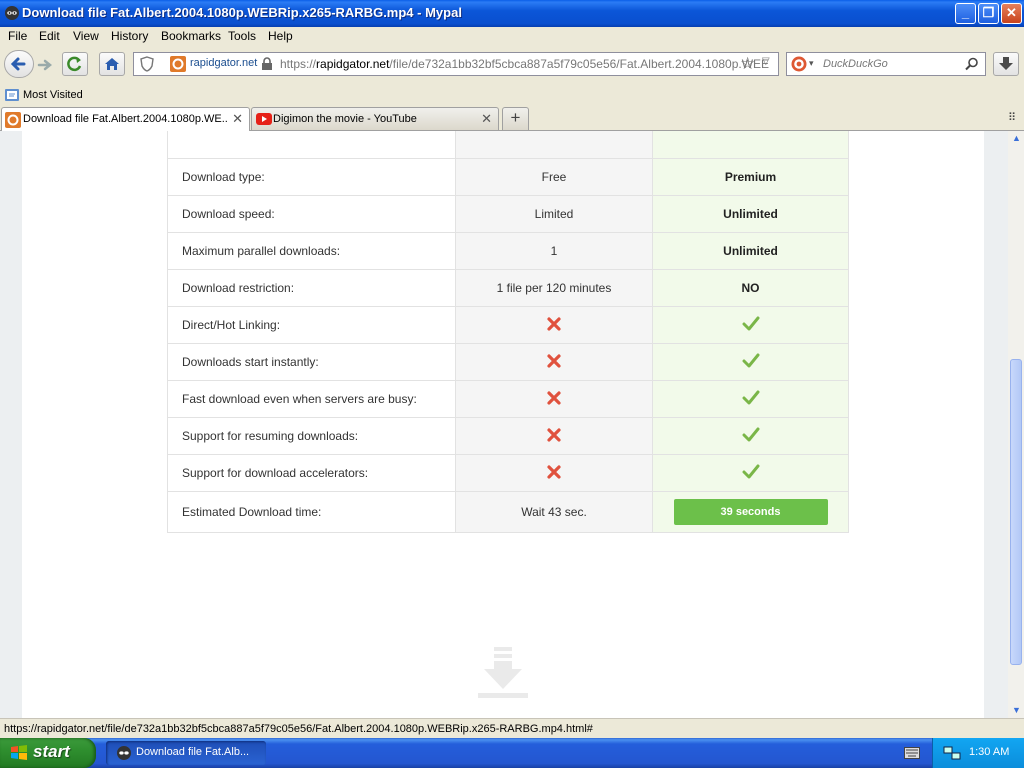 Image resolution: width=1024 pixels, height=768 pixels. What do you see at coordinates (989, 752) in the screenshot?
I see `clock: 1:30 AM` at bounding box center [989, 752].